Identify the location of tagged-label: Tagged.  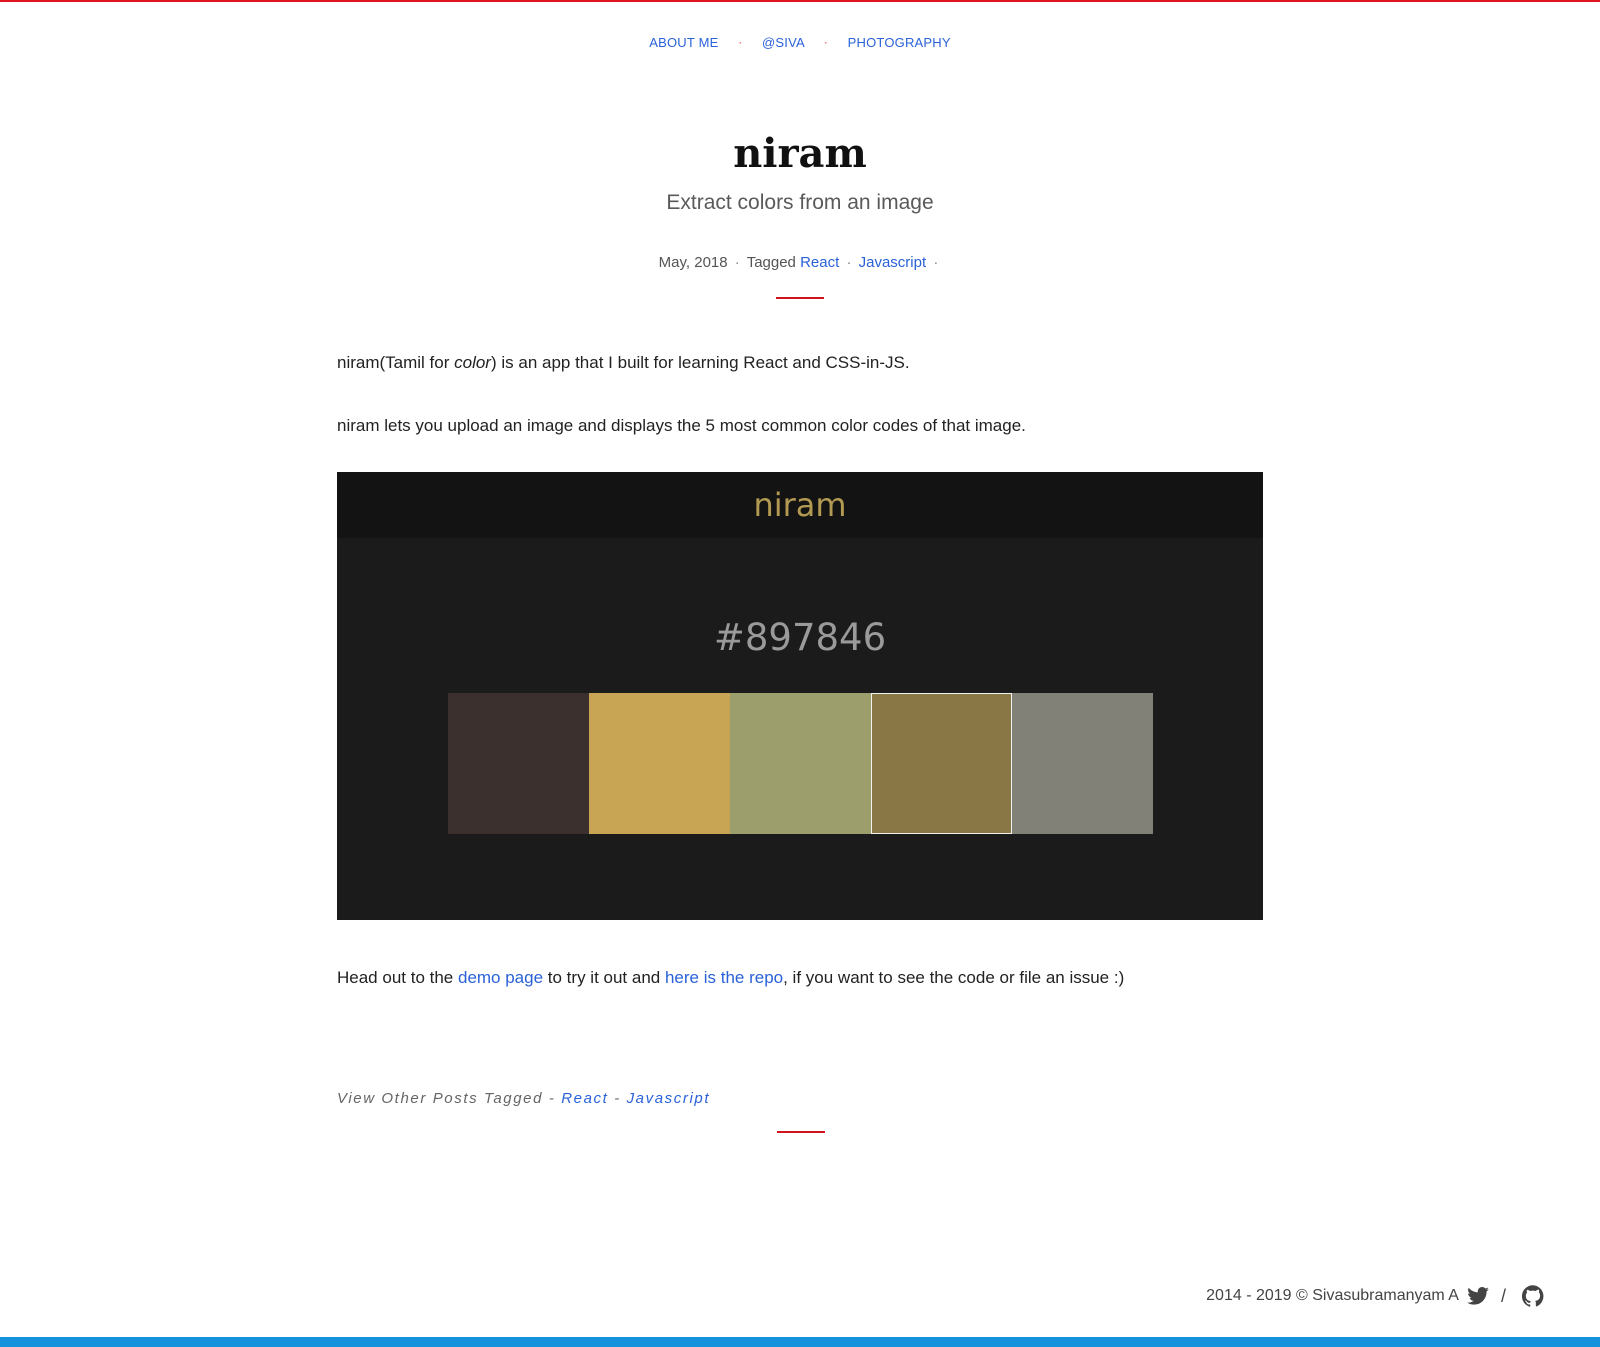
(771, 262).